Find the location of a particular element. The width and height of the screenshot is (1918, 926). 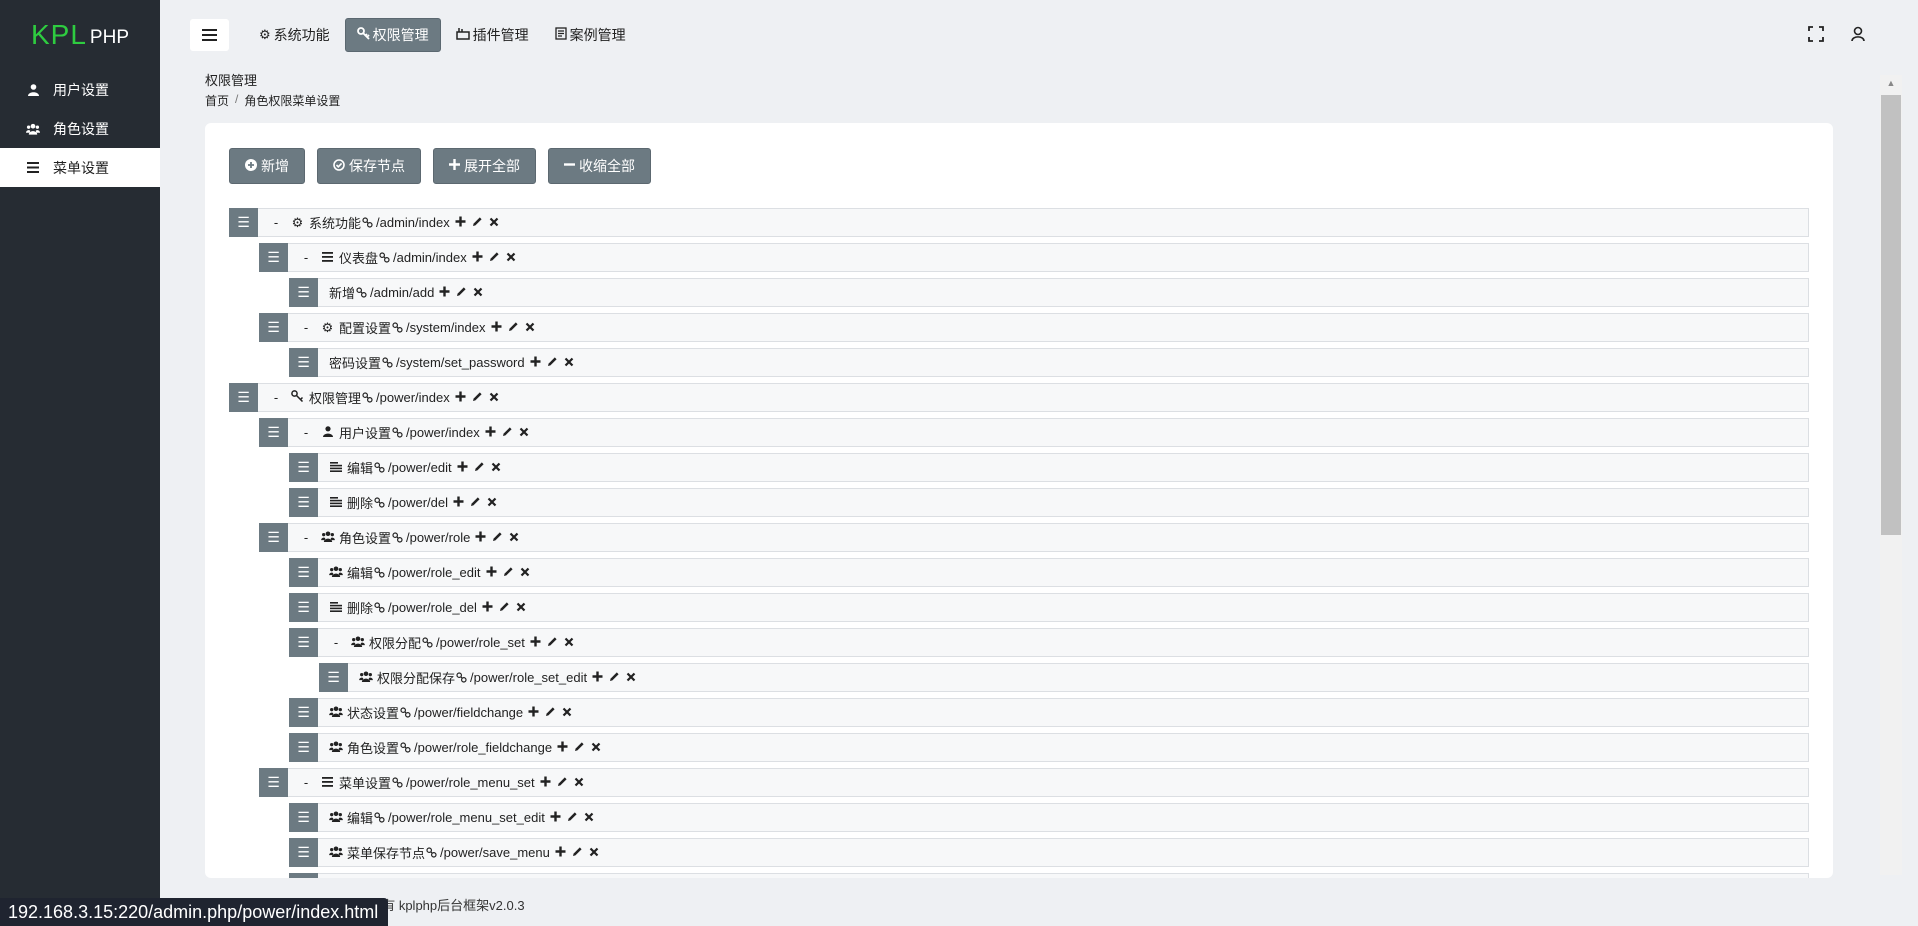

top-nav-item-plugin: 插件管理 is located at coordinates (492, 35).